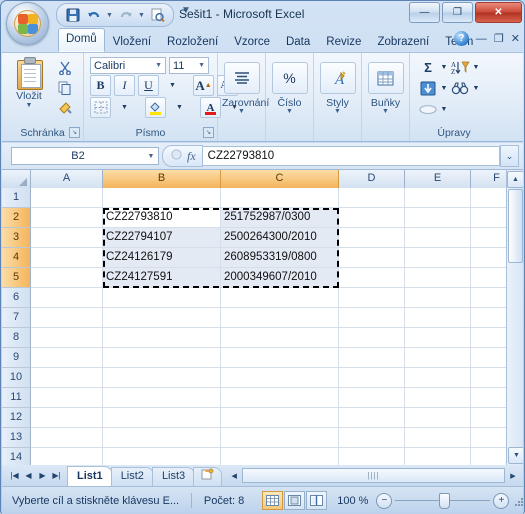 Image resolution: width=525 pixels, height=514 pixels. What do you see at coordinates (67, 258) in the screenshot?
I see `cell-A4` at bounding box center [67, 258].